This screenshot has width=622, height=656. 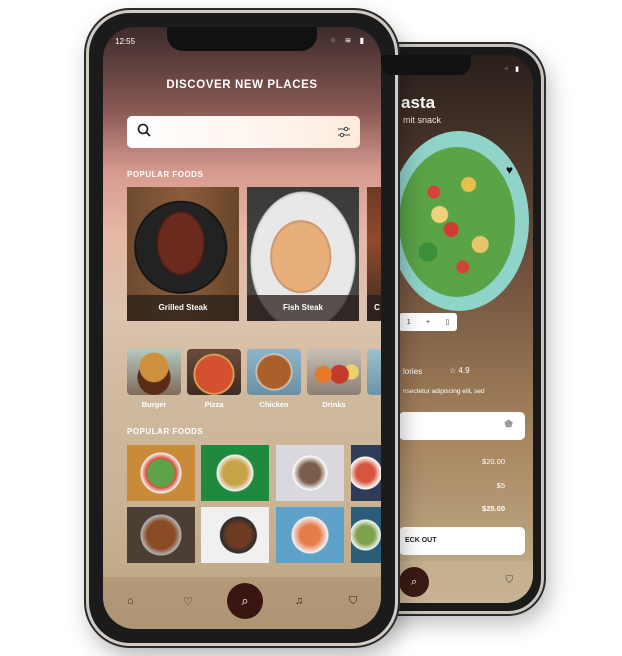 What do you see at coordinates (125, 41) in the screenshot?
I see `status-time: 12:55` at bounding box center [125, 41].